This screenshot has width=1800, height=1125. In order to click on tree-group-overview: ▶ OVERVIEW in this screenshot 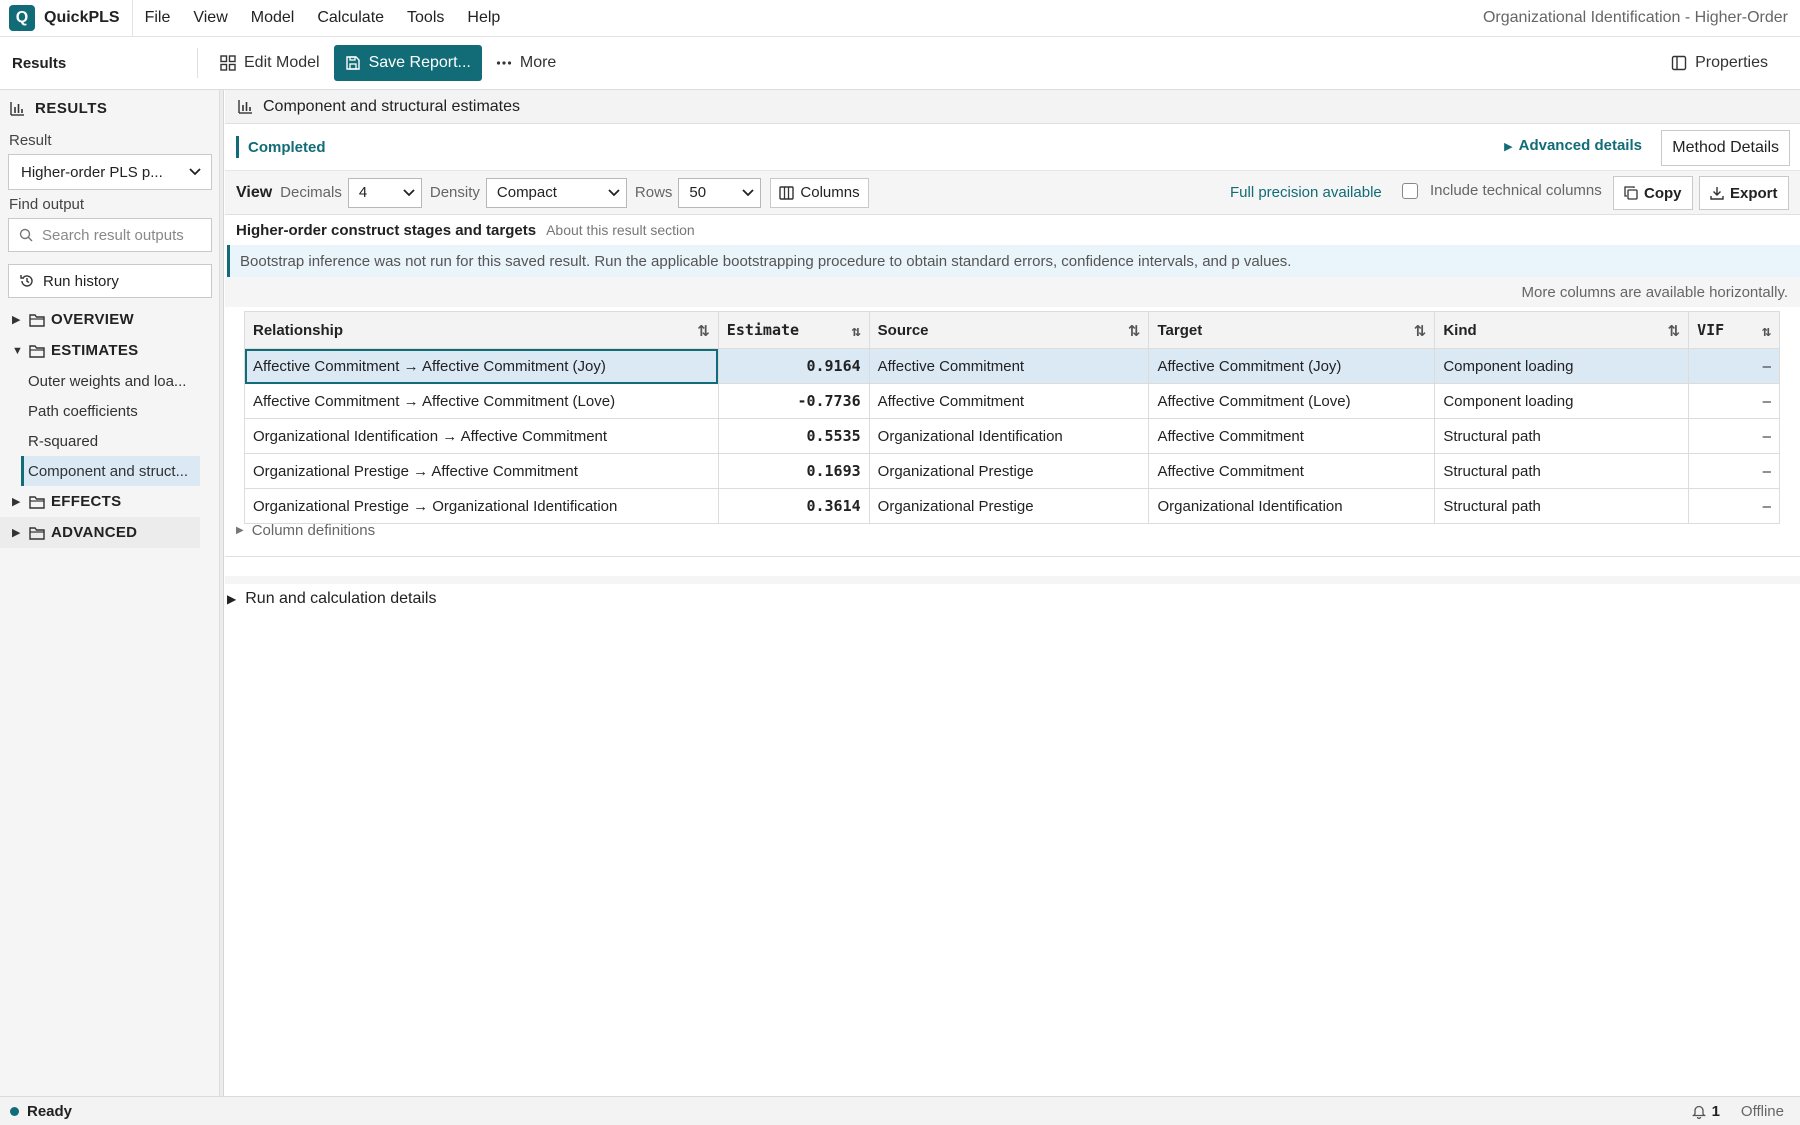, I will do `click(109, 319)`.